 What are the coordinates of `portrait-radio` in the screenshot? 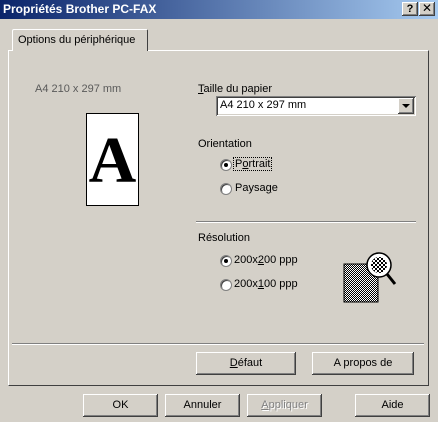 It's located at (226, 165).